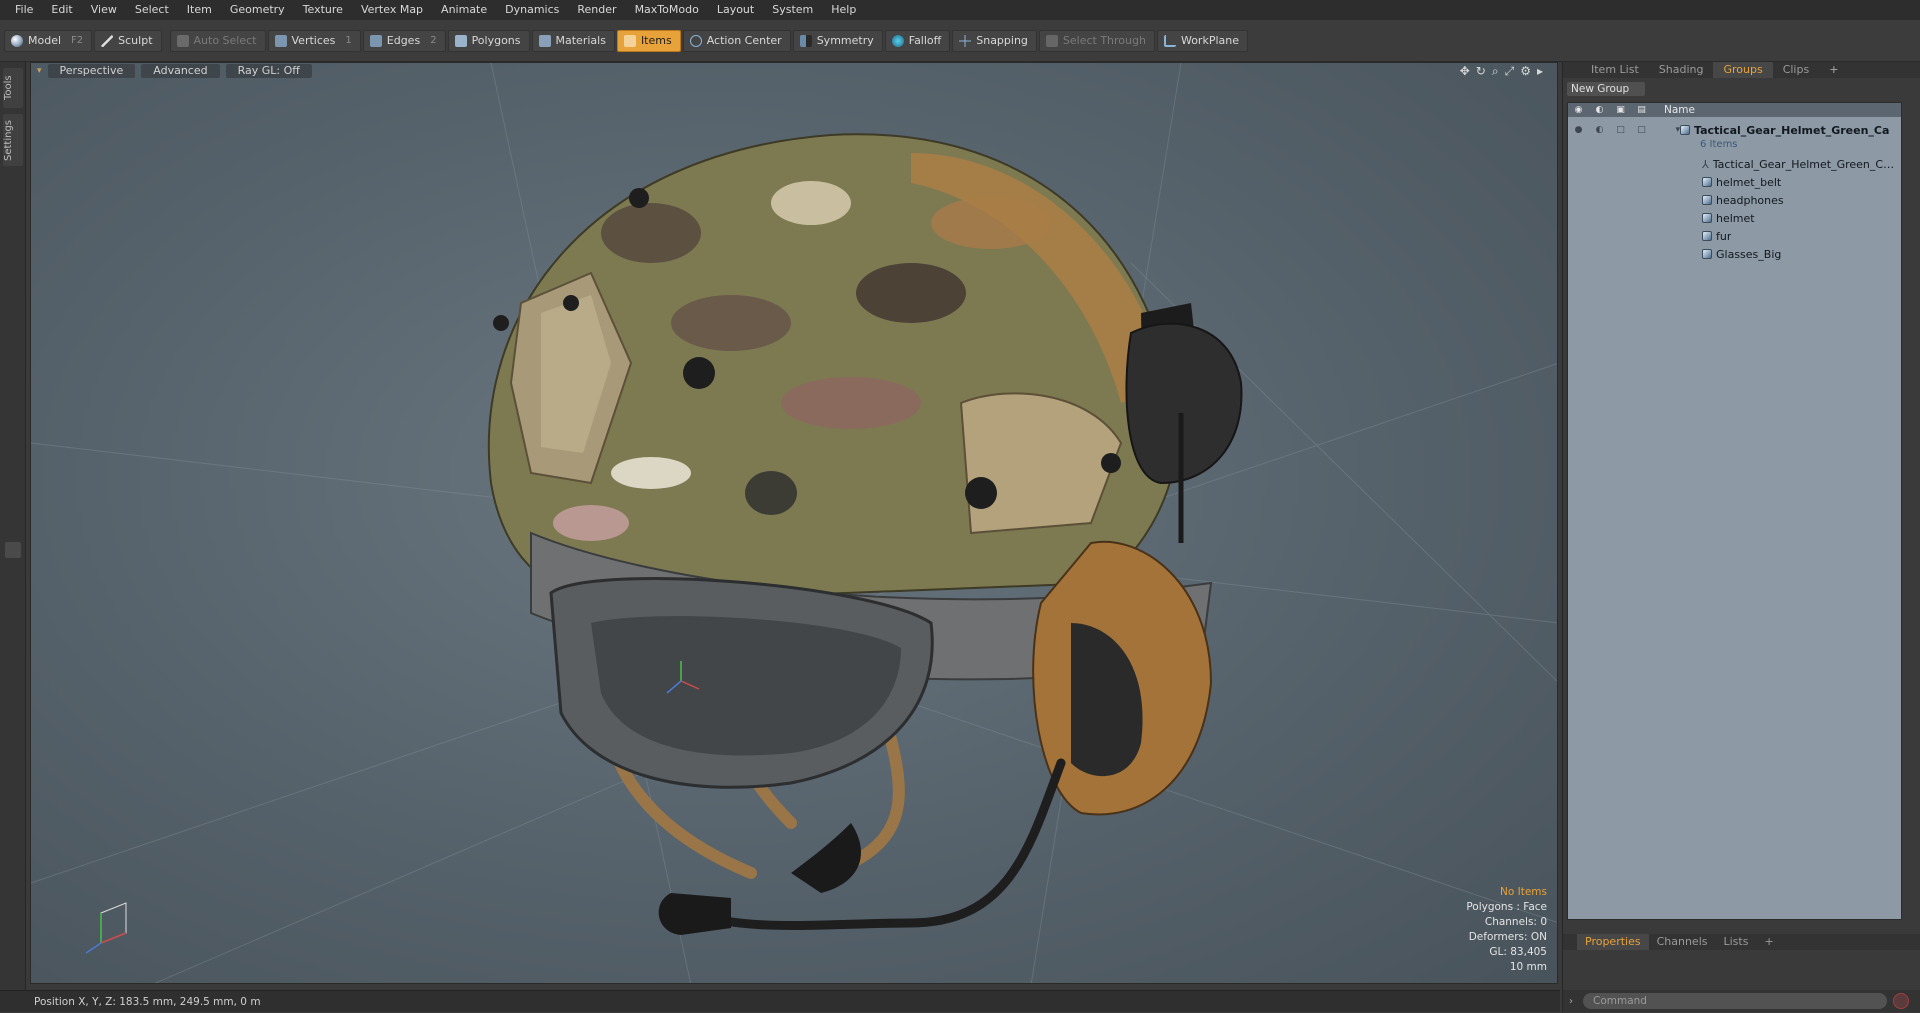  What do you see at coordinates (1096, 40) in the screenshot?
I see `select-through-button: Select Through` at bounding box center [1096, 40].